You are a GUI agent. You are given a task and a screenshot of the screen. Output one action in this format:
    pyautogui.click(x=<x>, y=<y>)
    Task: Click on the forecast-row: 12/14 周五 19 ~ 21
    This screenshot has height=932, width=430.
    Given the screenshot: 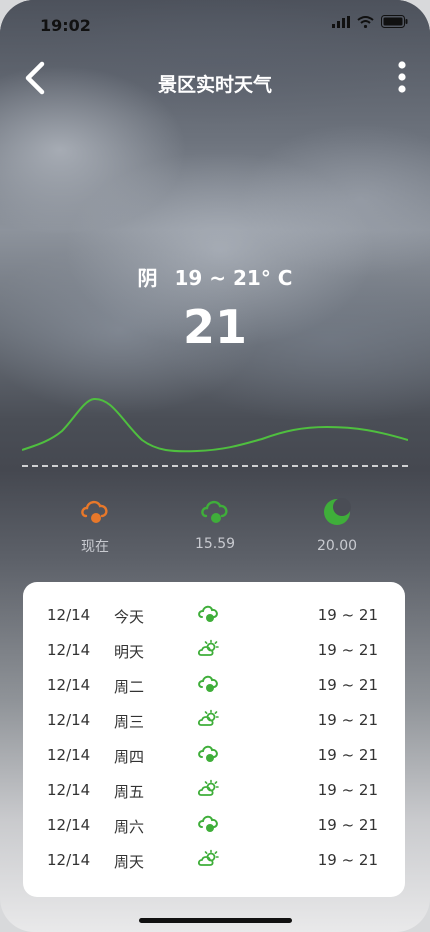 What is the action you would take?
    pyautogui.click(x=214, y=790)
    